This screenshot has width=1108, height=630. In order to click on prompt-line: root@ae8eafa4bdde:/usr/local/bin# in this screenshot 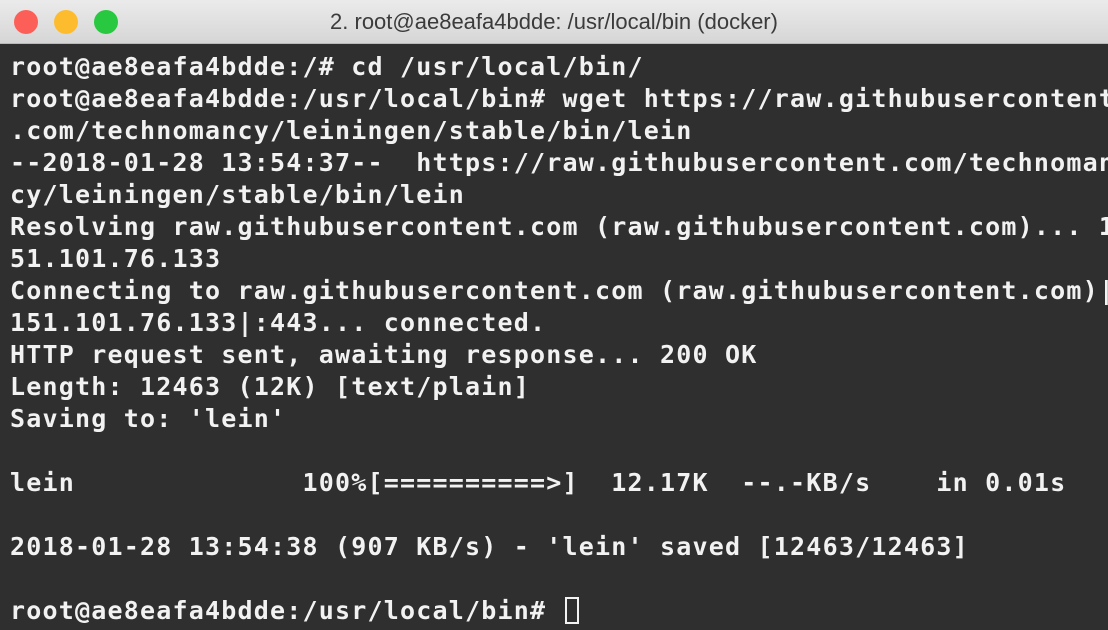, I will do `click(294, 611)`.